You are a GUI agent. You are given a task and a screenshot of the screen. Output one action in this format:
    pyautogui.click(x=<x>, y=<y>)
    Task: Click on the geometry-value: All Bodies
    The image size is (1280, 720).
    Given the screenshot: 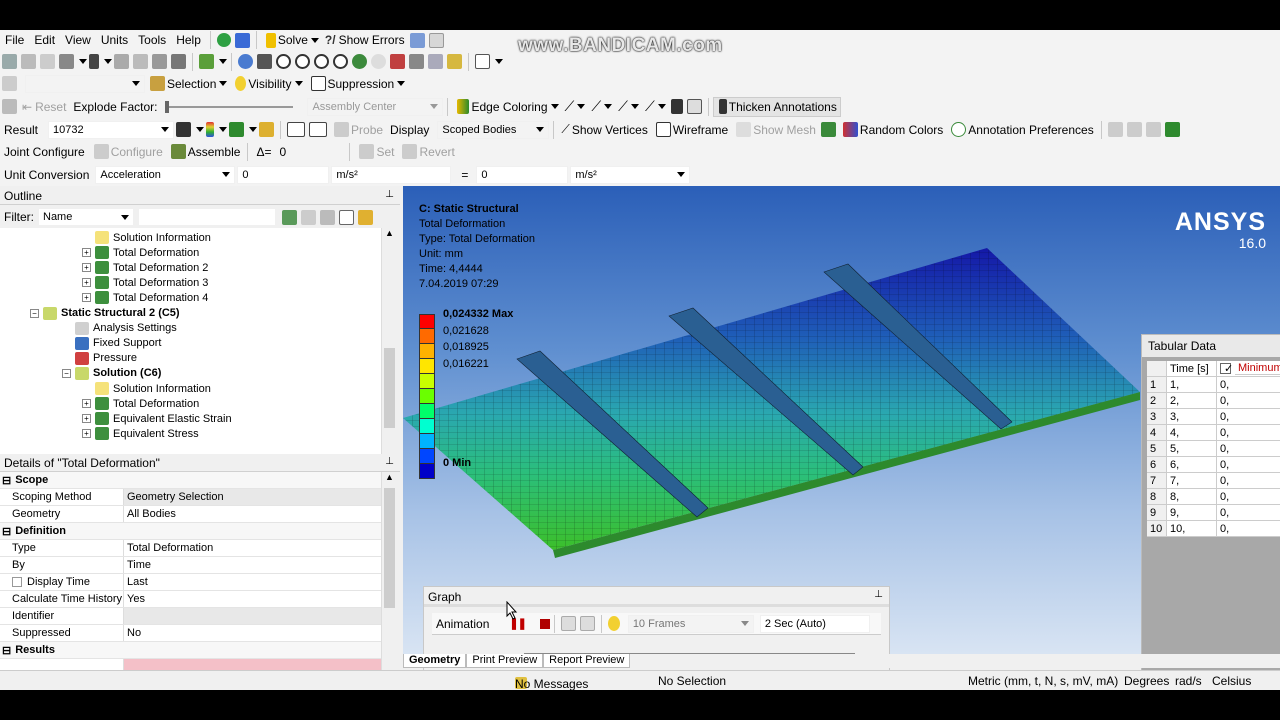 What is the action you would take?
    pyautogui.click(x=252, y=514)
    